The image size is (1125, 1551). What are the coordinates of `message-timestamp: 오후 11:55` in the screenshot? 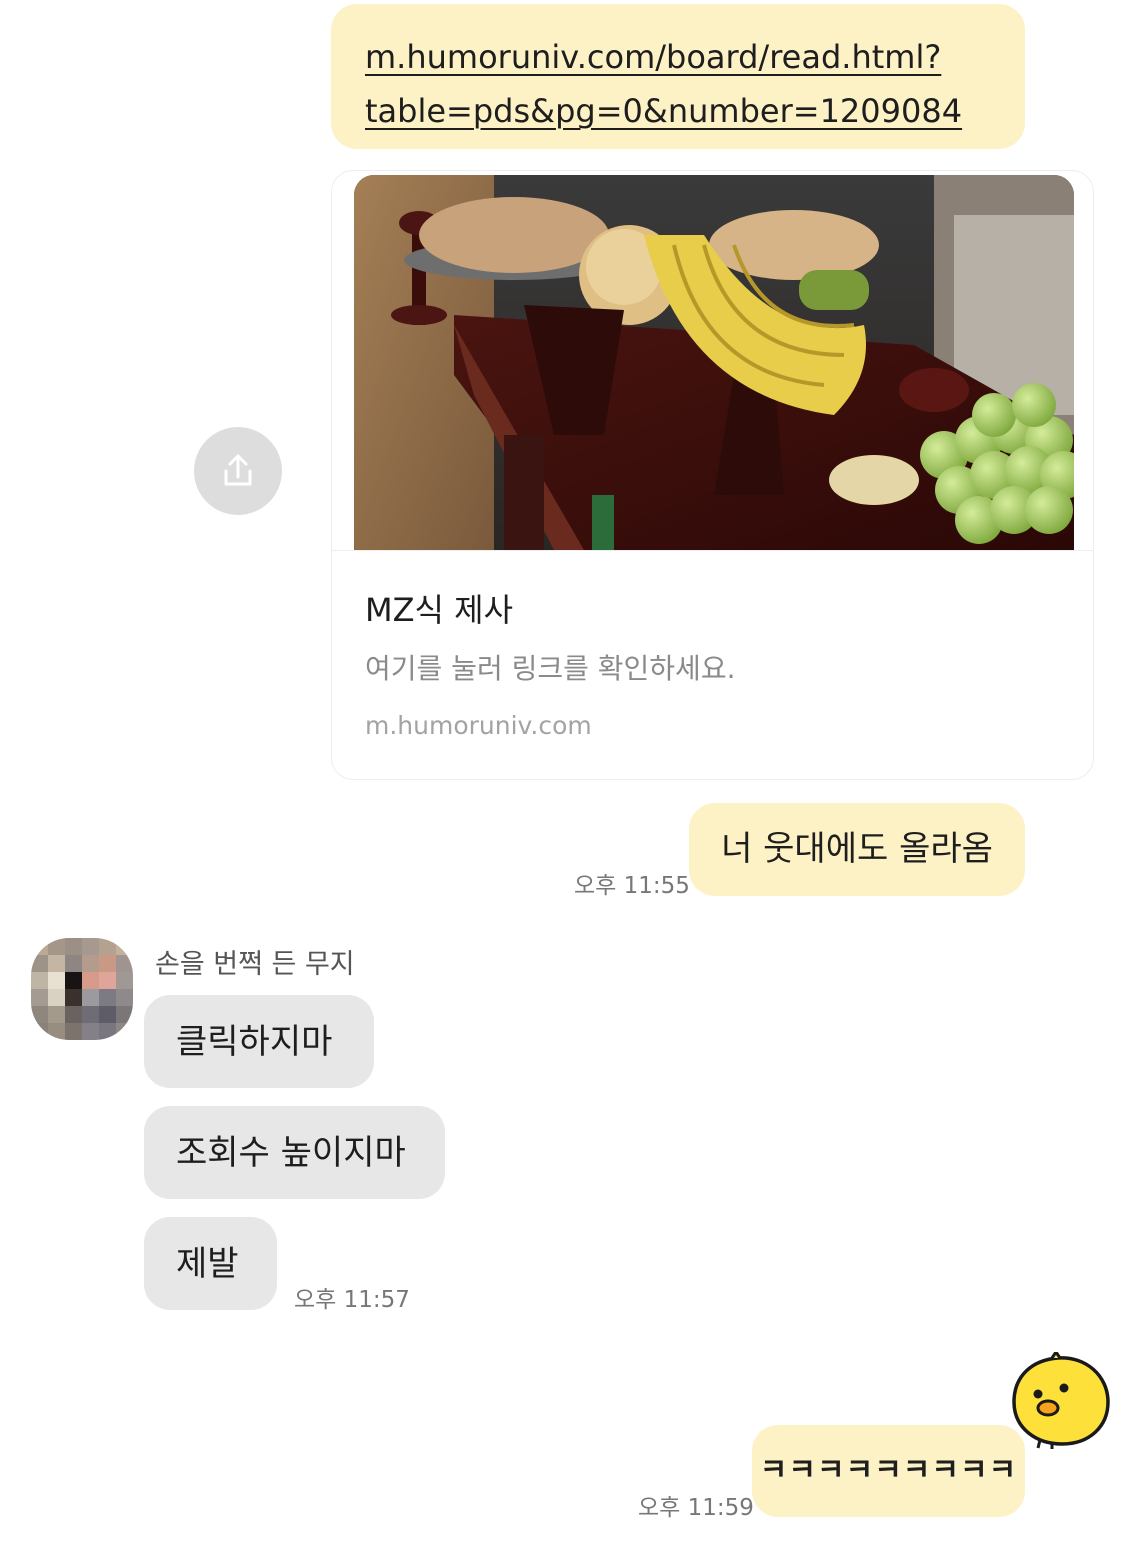 It's located at (632, 886).